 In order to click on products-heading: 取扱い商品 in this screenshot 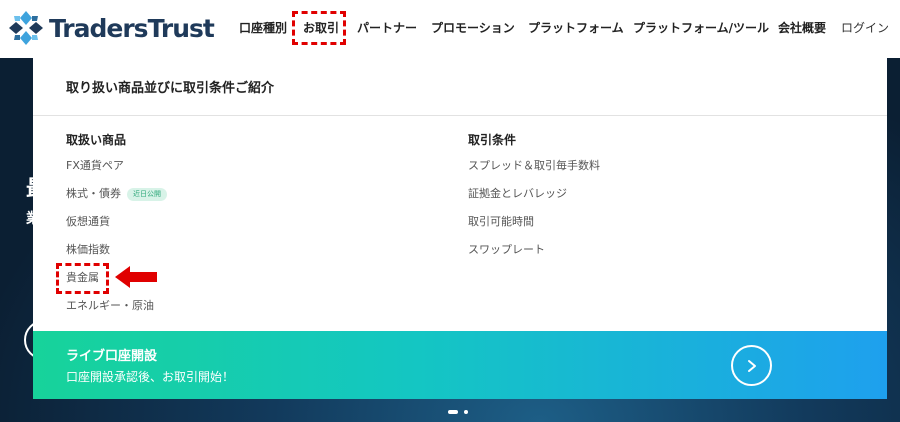, I will do `click(96, 140)`.